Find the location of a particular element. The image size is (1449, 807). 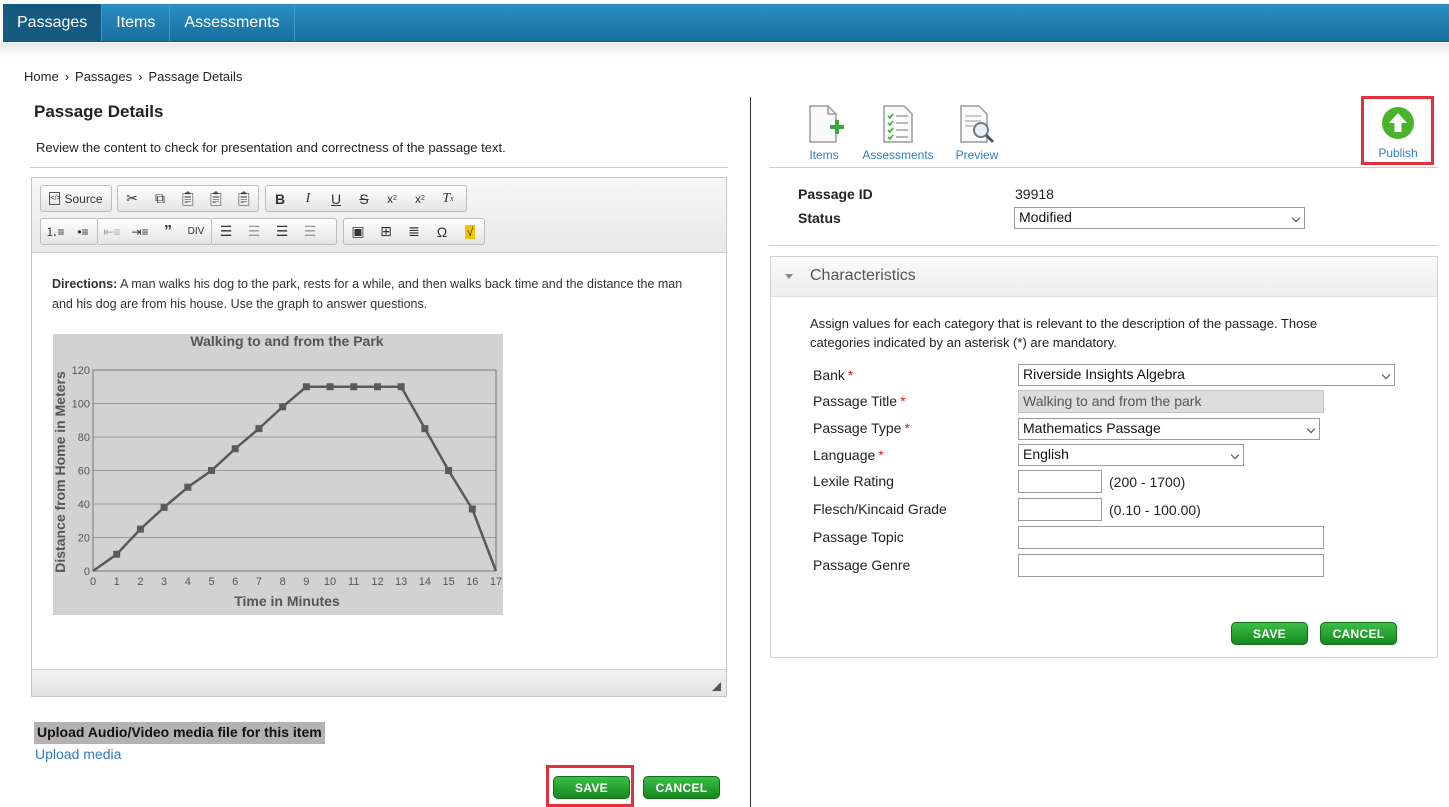

top-navigation: Passages Items Assessments is located at coordinates (726, 23).